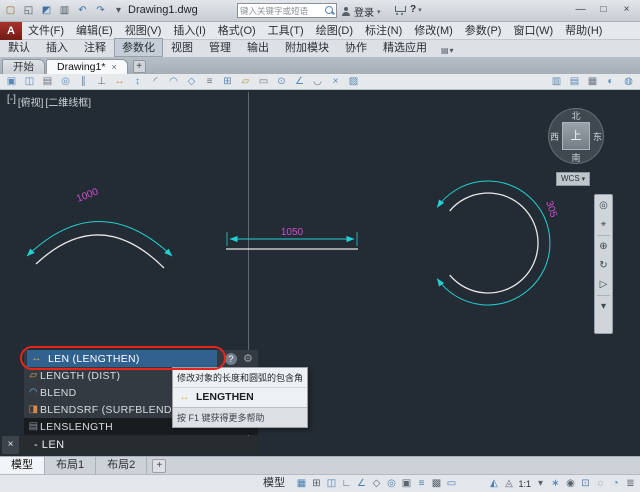 The width and height of the screenshot is (640, 492). I want to click on menu-edit: 编辑(E), so click(94, 31).